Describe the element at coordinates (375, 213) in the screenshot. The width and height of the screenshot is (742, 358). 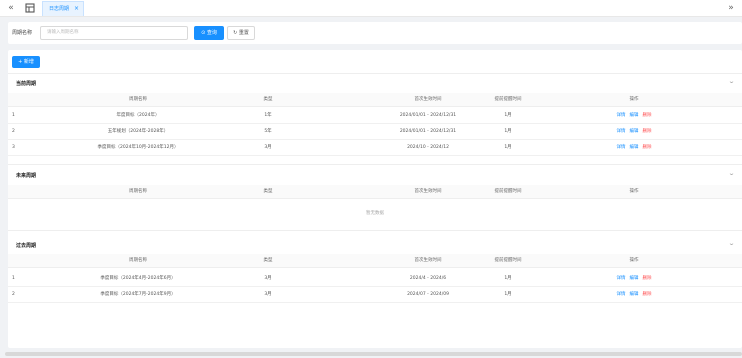
I see `empty-text: 暂无数据` at that location.